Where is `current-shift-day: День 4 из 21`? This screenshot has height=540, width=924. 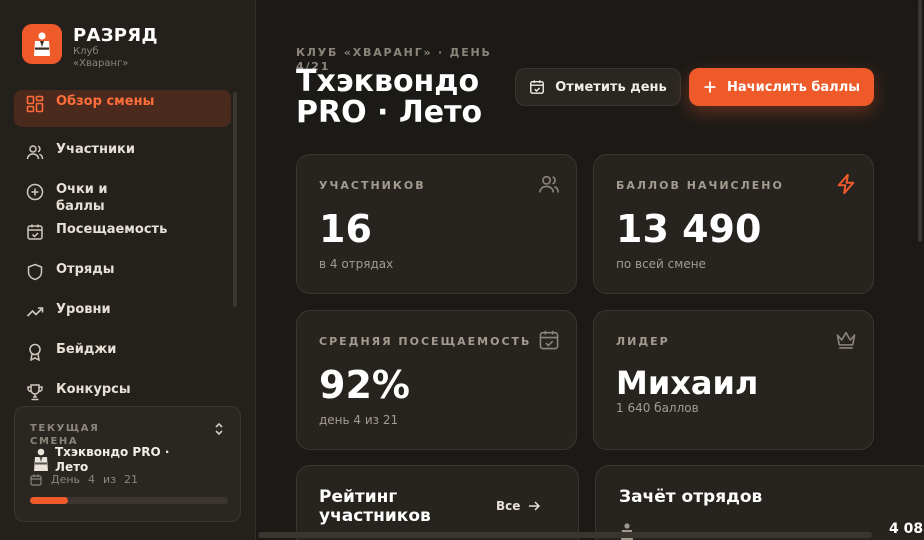
current-shift-day: День 4 из 21 is located at coordinates (88, 479).